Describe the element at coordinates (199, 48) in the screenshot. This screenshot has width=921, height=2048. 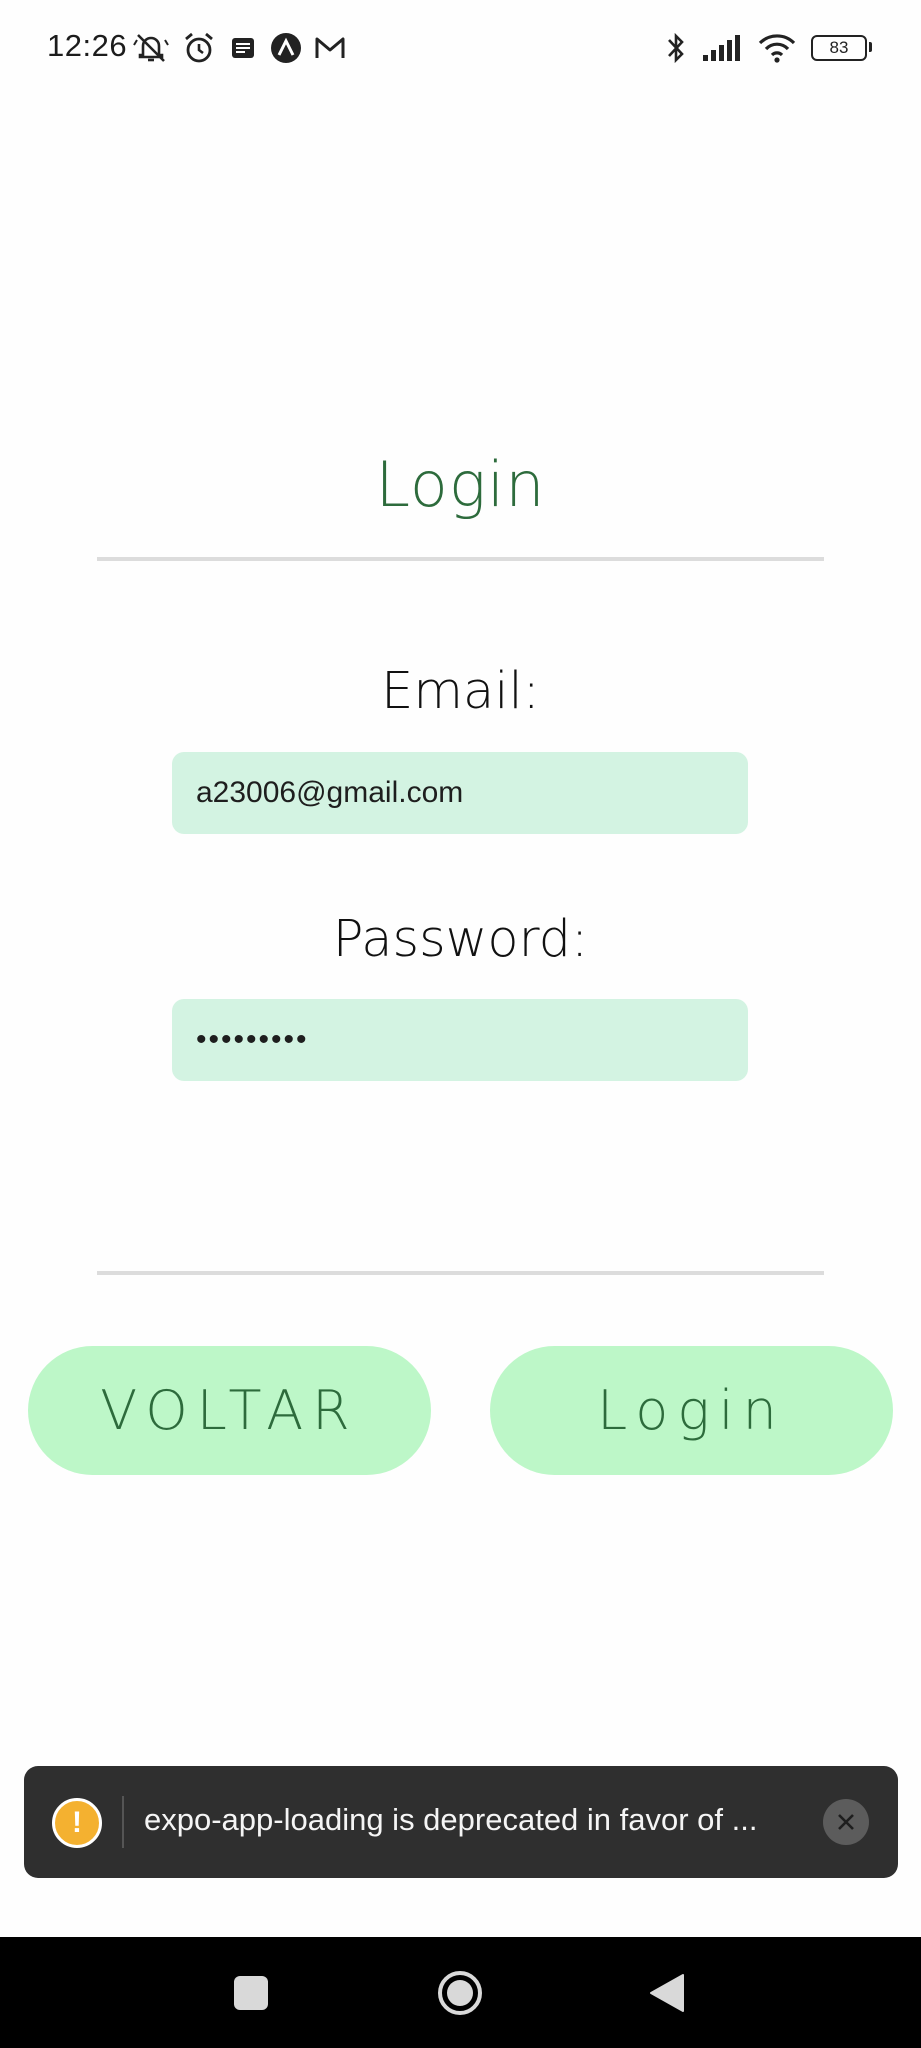
I see `alarm-icon` at that location.